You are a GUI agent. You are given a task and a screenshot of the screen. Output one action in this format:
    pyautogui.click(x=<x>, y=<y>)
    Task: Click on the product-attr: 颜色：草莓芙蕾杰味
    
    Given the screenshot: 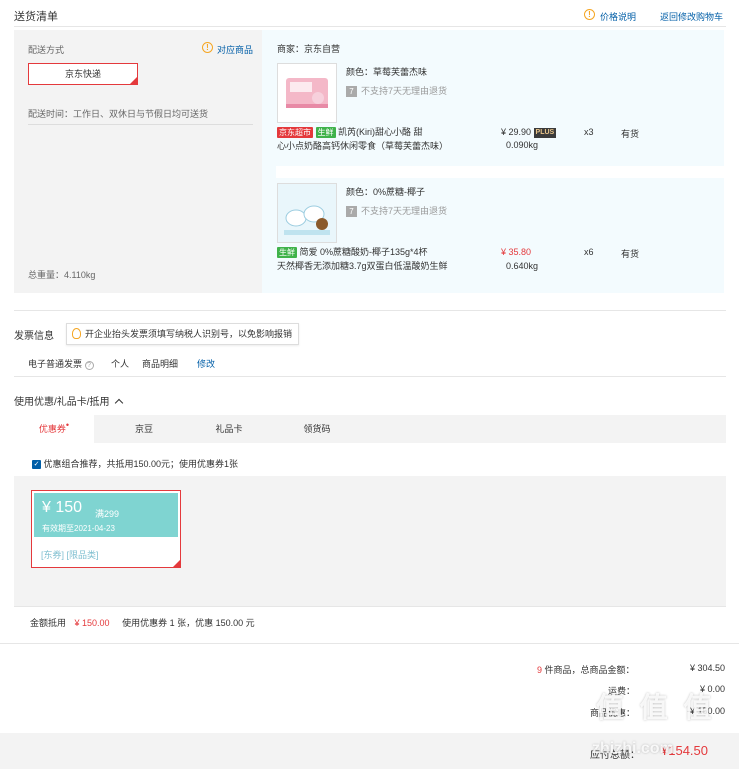 What is the action you would take?
    pyautogui.click(x=387, y=72)
    